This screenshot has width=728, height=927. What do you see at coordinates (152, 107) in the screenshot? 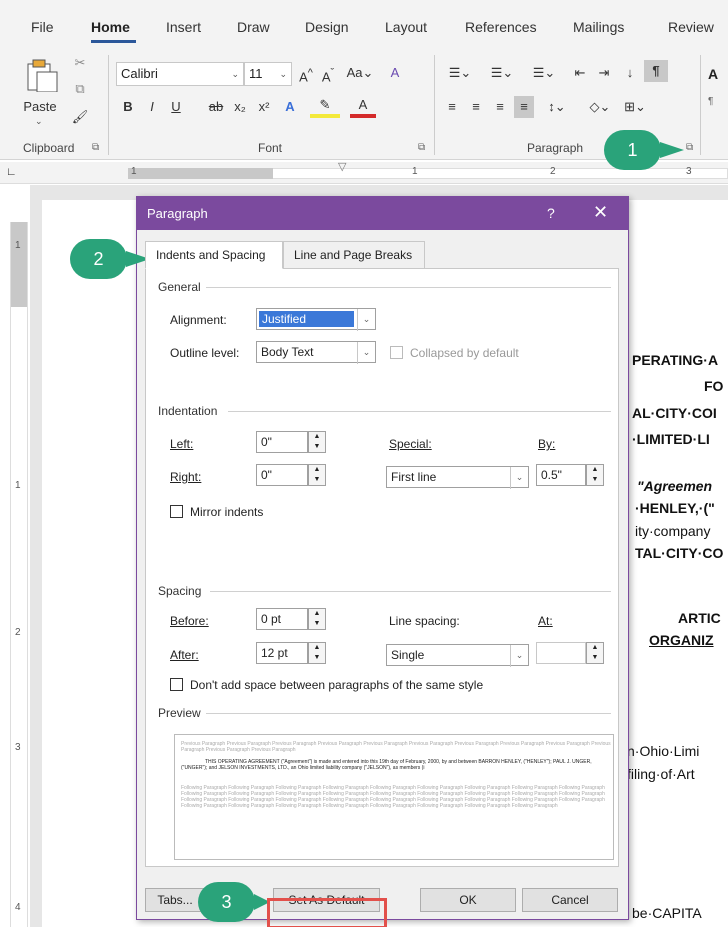
I see `italic-icon: I` at bounding box center [152, 107].